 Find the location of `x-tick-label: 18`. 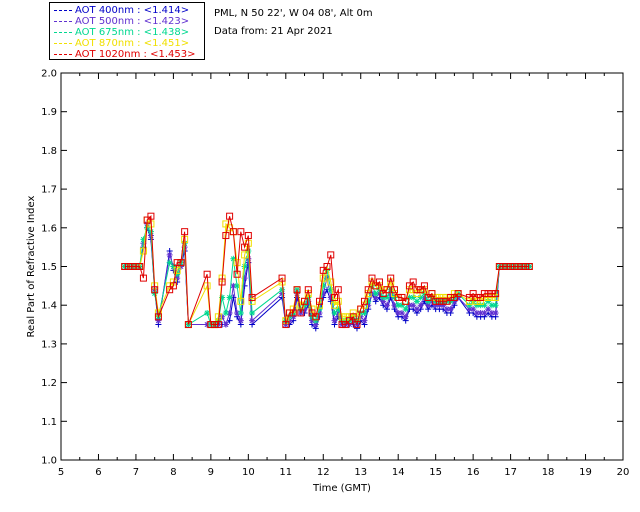

x-tick-label: 18 is located at coordinates (548, 472).